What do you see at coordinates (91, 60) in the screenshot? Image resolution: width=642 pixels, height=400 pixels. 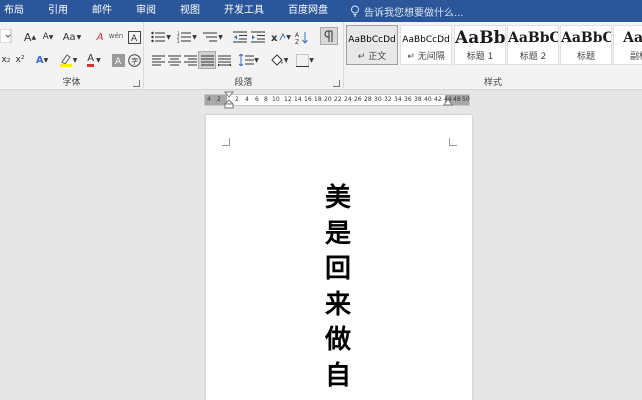 I see `font-color-icon: A` at bounding box center [91, 60].